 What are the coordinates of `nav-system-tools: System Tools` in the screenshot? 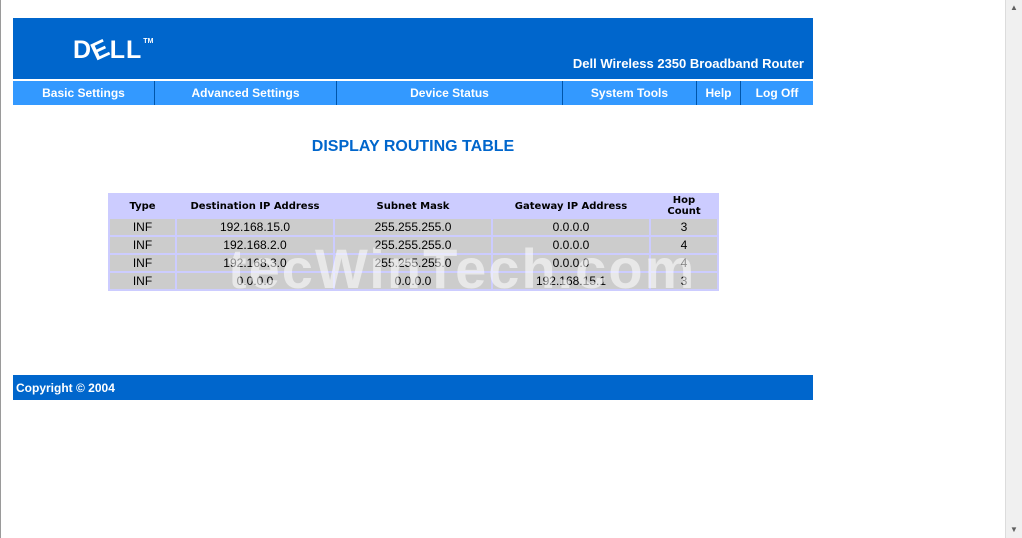 It's located at (630, 93).